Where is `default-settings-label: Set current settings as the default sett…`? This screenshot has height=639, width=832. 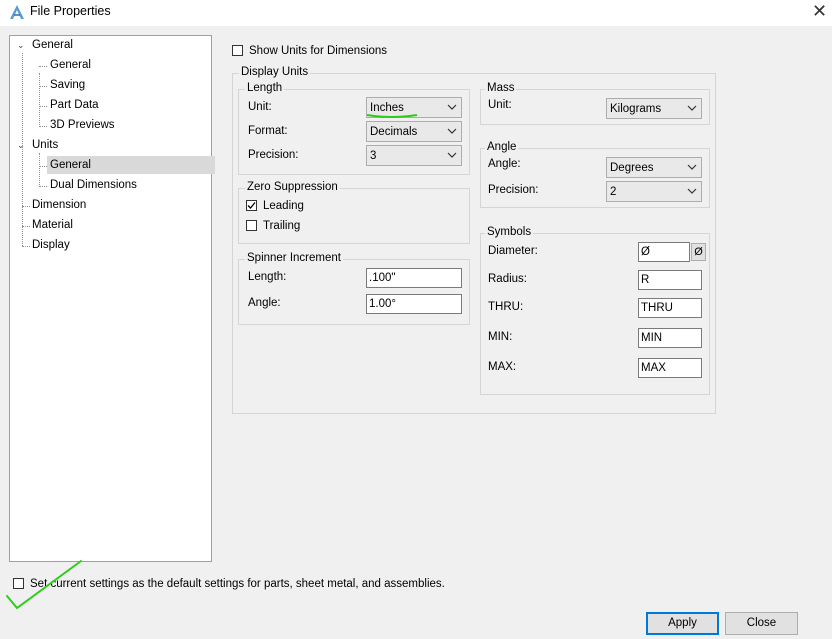 default-settings-label: Set current settings as the default sett… is located at coordinates (237, 584).